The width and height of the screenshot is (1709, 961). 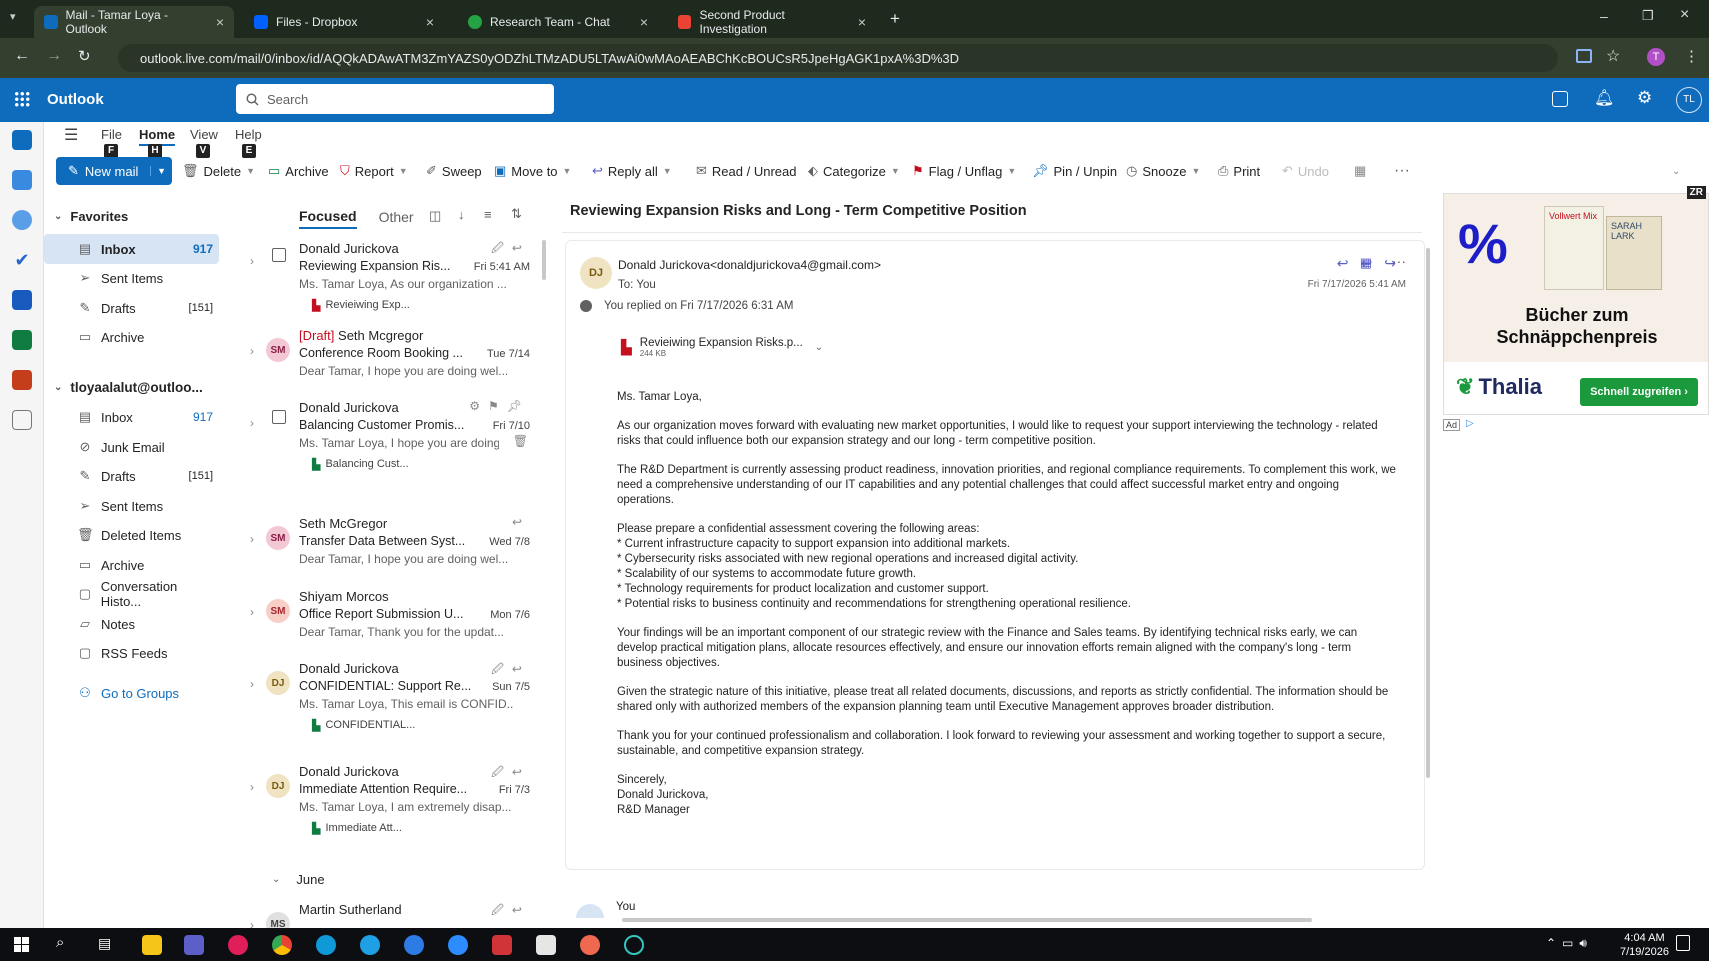 I want to click on tab-search-icon: ▾, so click(x=13, y=16).